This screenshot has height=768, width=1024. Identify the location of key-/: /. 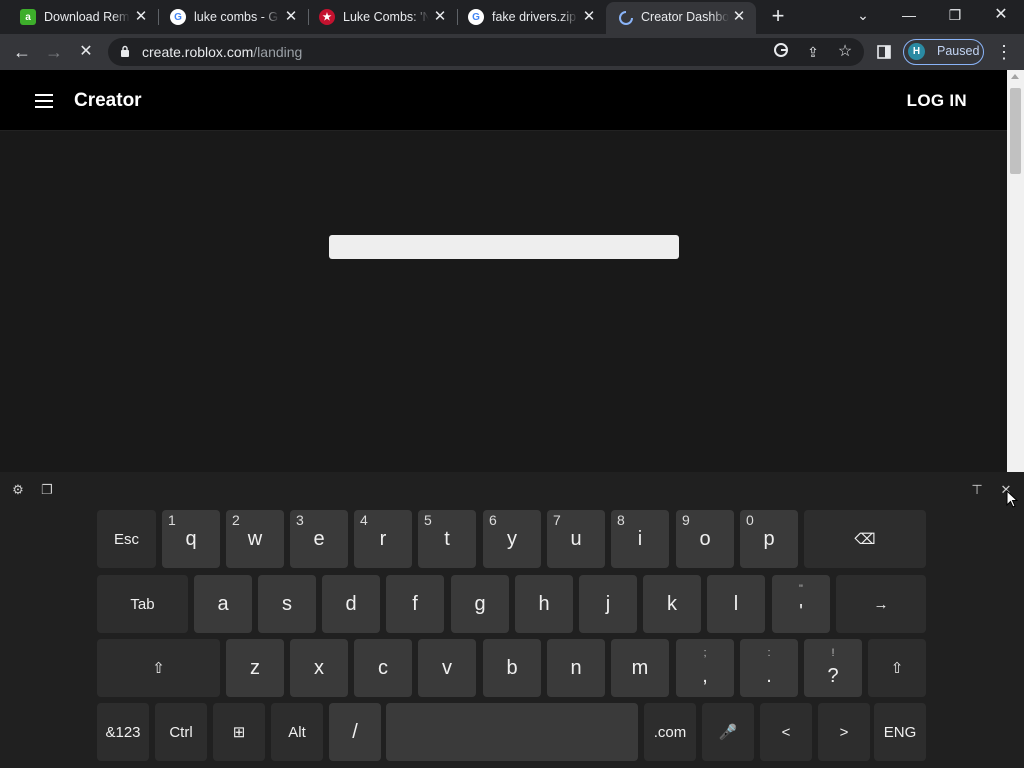
(355, 732).